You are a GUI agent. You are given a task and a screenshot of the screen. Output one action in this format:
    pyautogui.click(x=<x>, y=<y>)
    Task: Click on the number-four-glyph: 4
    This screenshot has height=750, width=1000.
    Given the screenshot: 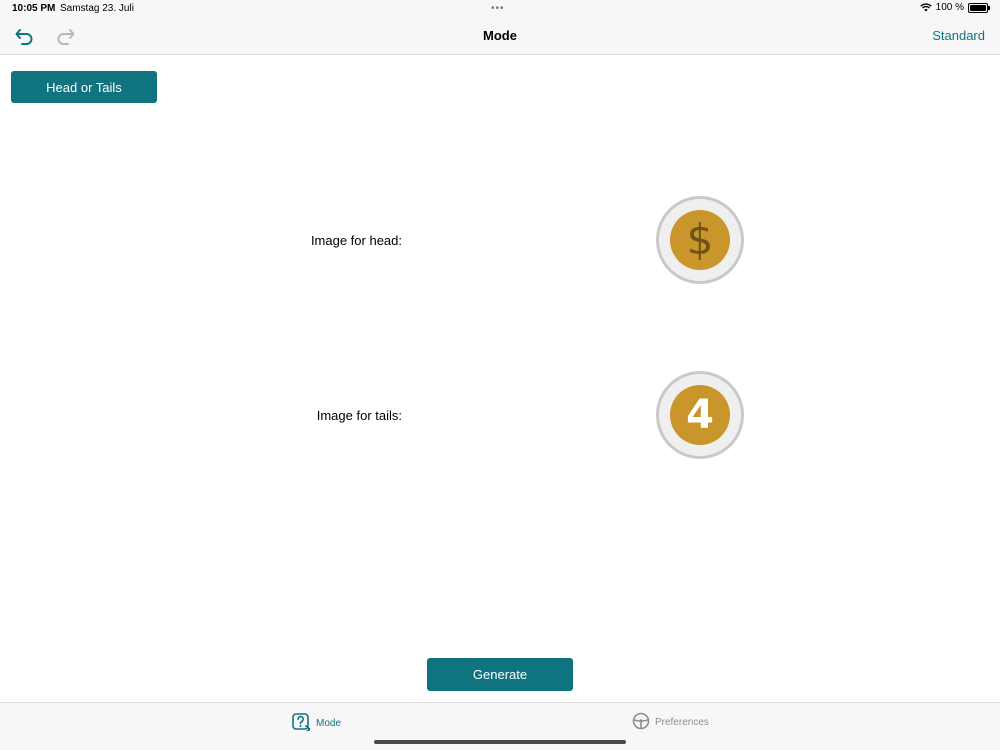 What is the action you would take?
    pyautogui.click(x=700, y=415)
    